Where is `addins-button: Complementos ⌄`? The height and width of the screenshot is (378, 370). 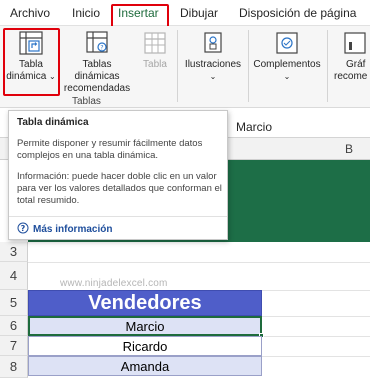
addins-button: Complementos ⌄ is located at coordinates (287, 60).